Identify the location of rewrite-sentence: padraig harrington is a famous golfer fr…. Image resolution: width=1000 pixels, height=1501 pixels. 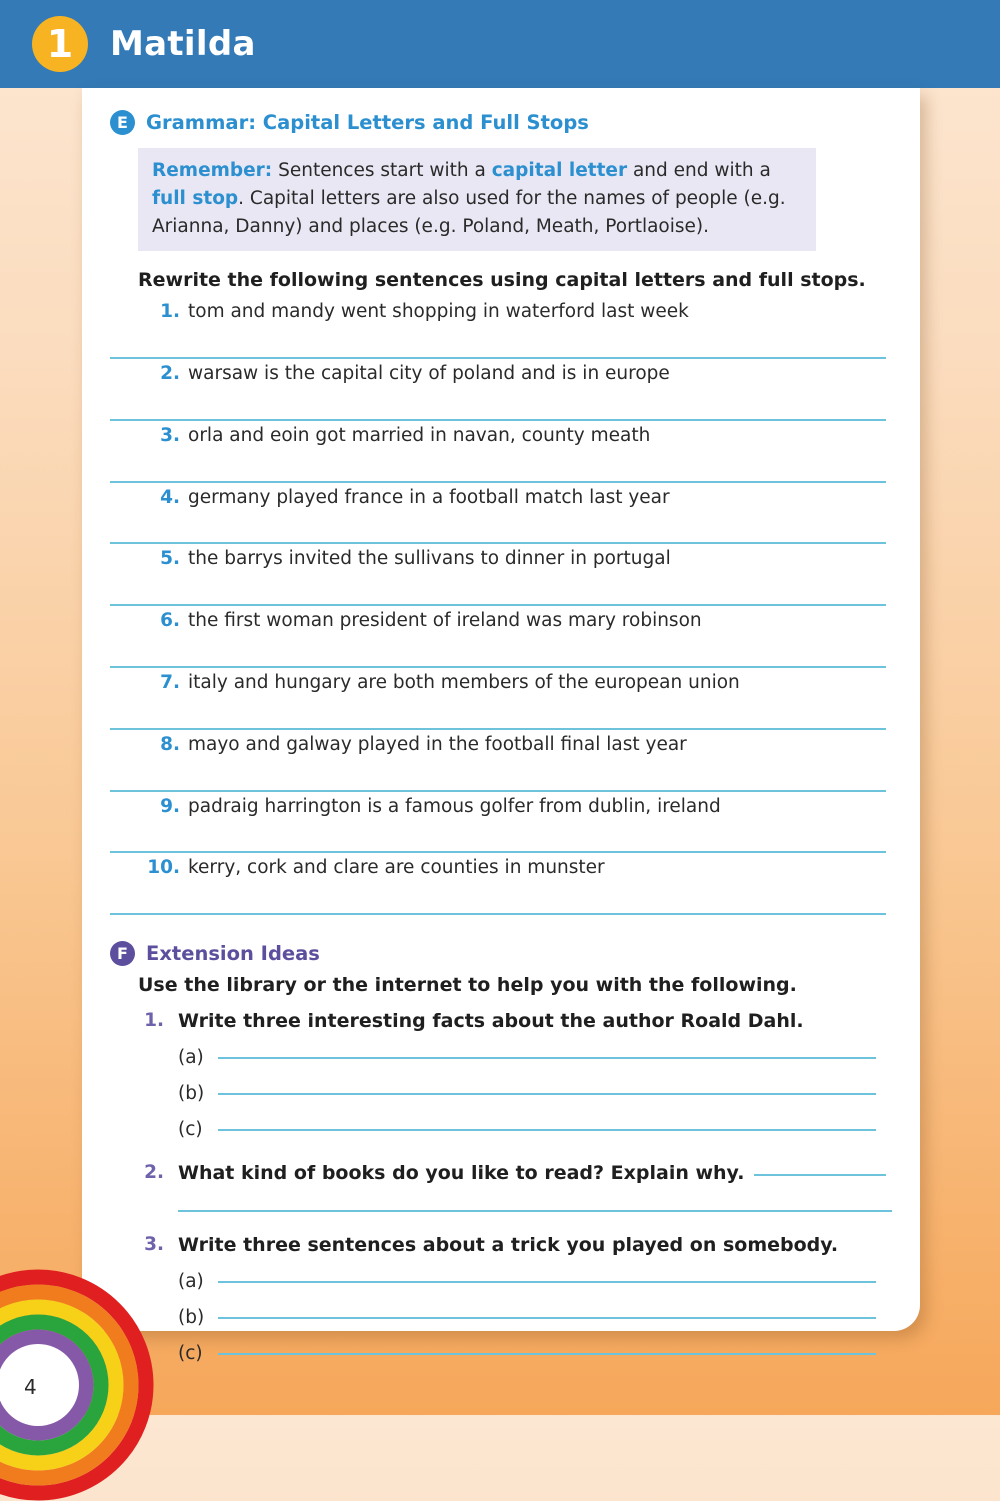
(454, 806).